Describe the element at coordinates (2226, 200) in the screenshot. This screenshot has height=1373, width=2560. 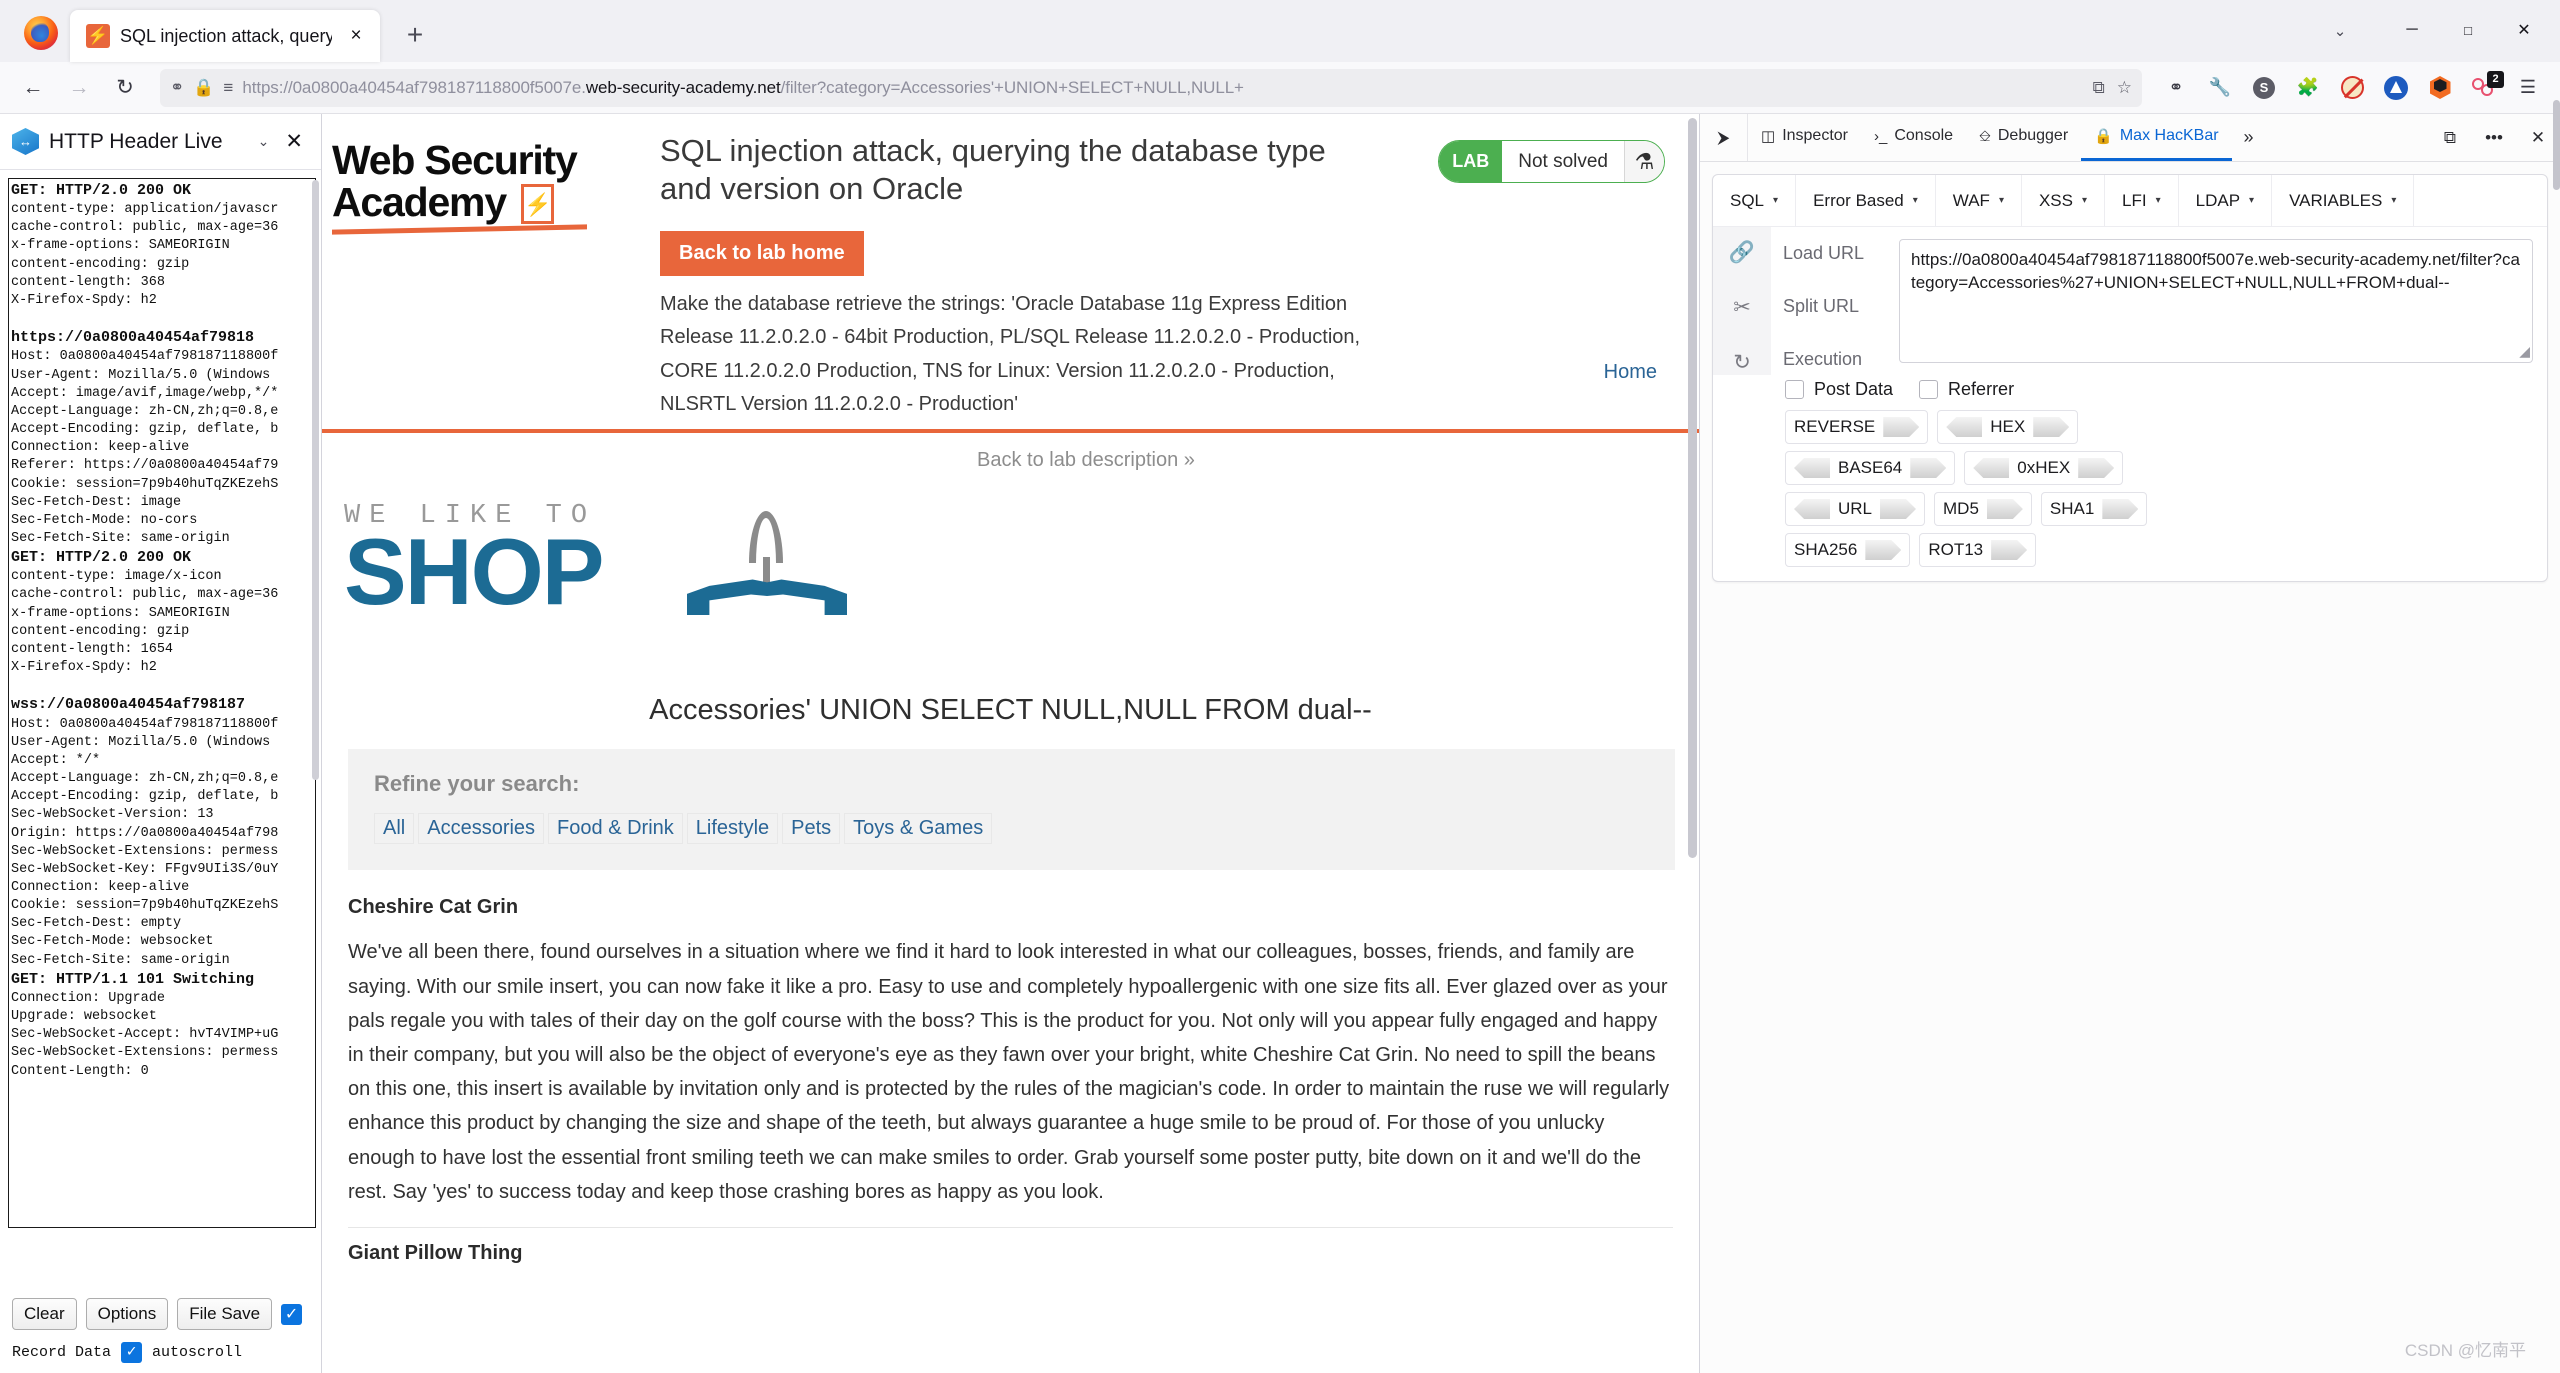
I see `hackbar-menu-ldap: LDAP ▾` at that location.